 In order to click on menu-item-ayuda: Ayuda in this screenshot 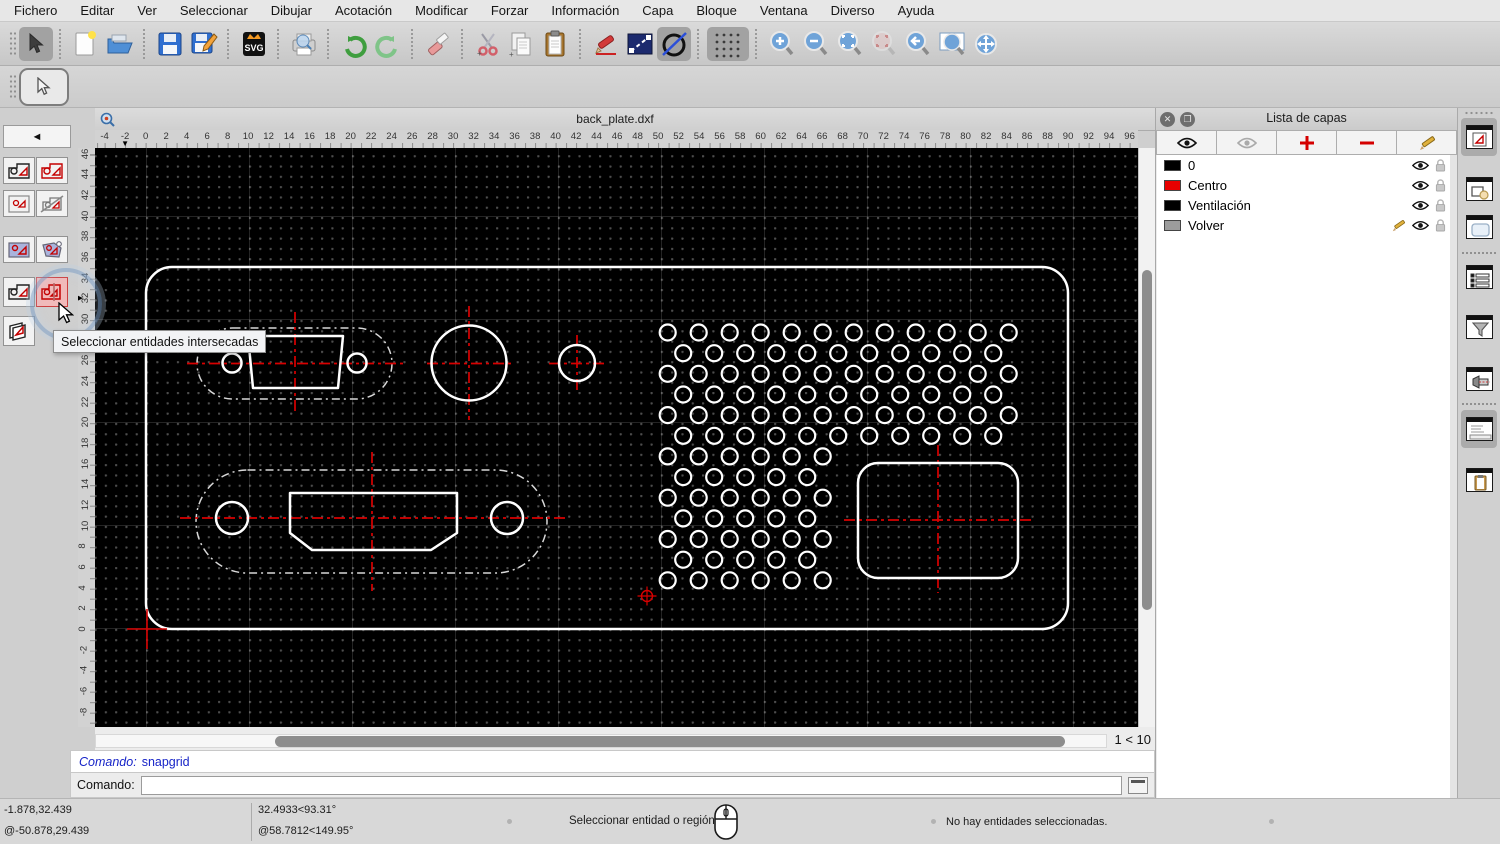, I will do `click(916, 10)`.